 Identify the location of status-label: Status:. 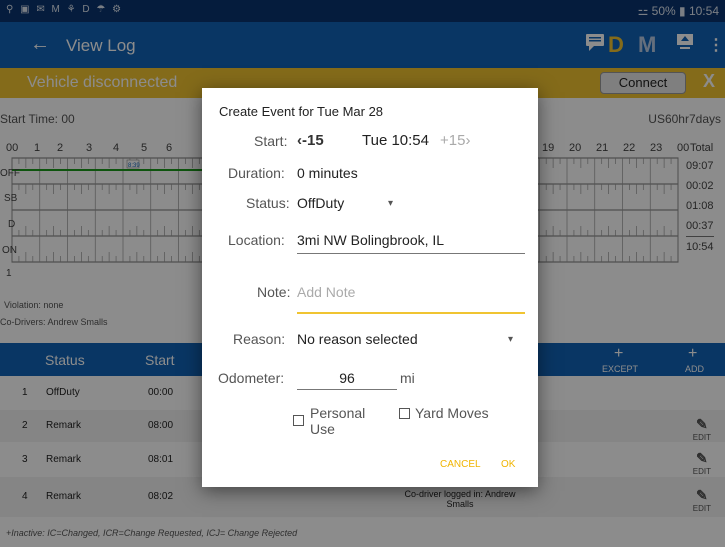
(268, 203).